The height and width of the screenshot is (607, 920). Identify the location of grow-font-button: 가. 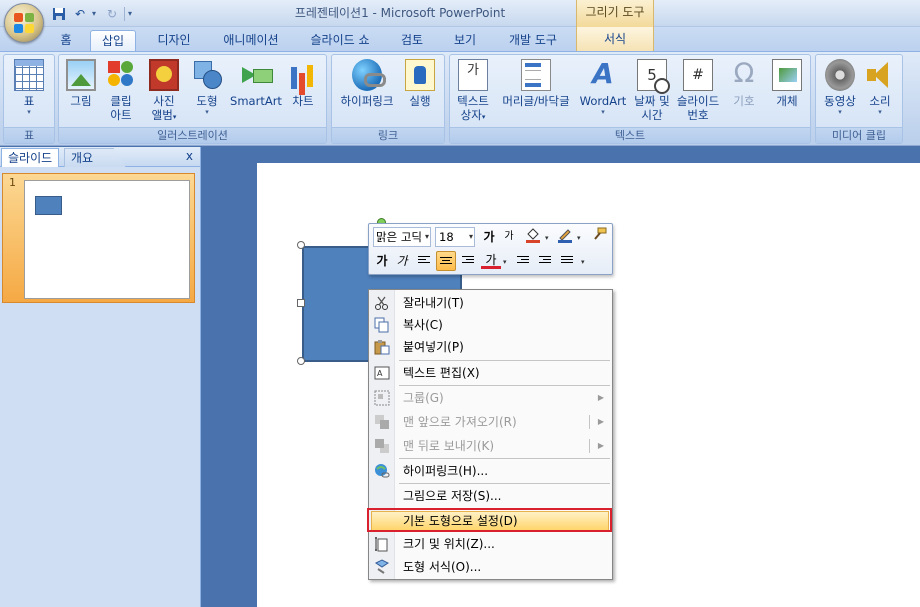
(489, 237).